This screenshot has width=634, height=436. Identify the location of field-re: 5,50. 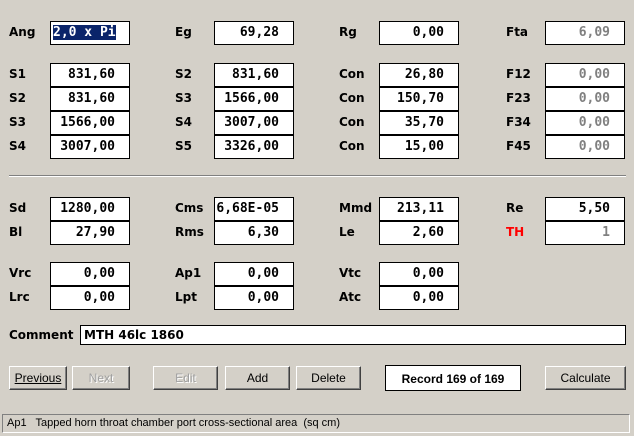
(585, 209).